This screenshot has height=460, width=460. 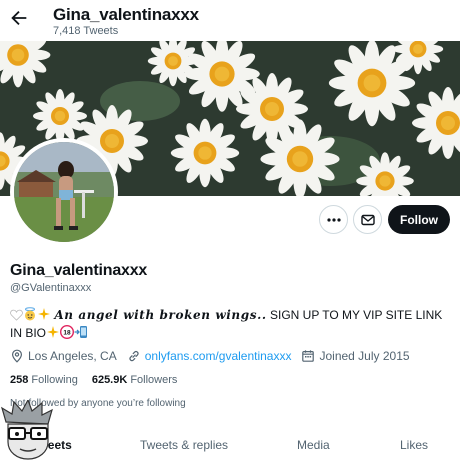 What do you see at coordinates (218, 356) in the screenshot?
I see `website-link: onlyfans.com/gvalentinaxxx` at bounding box center [218, 356].